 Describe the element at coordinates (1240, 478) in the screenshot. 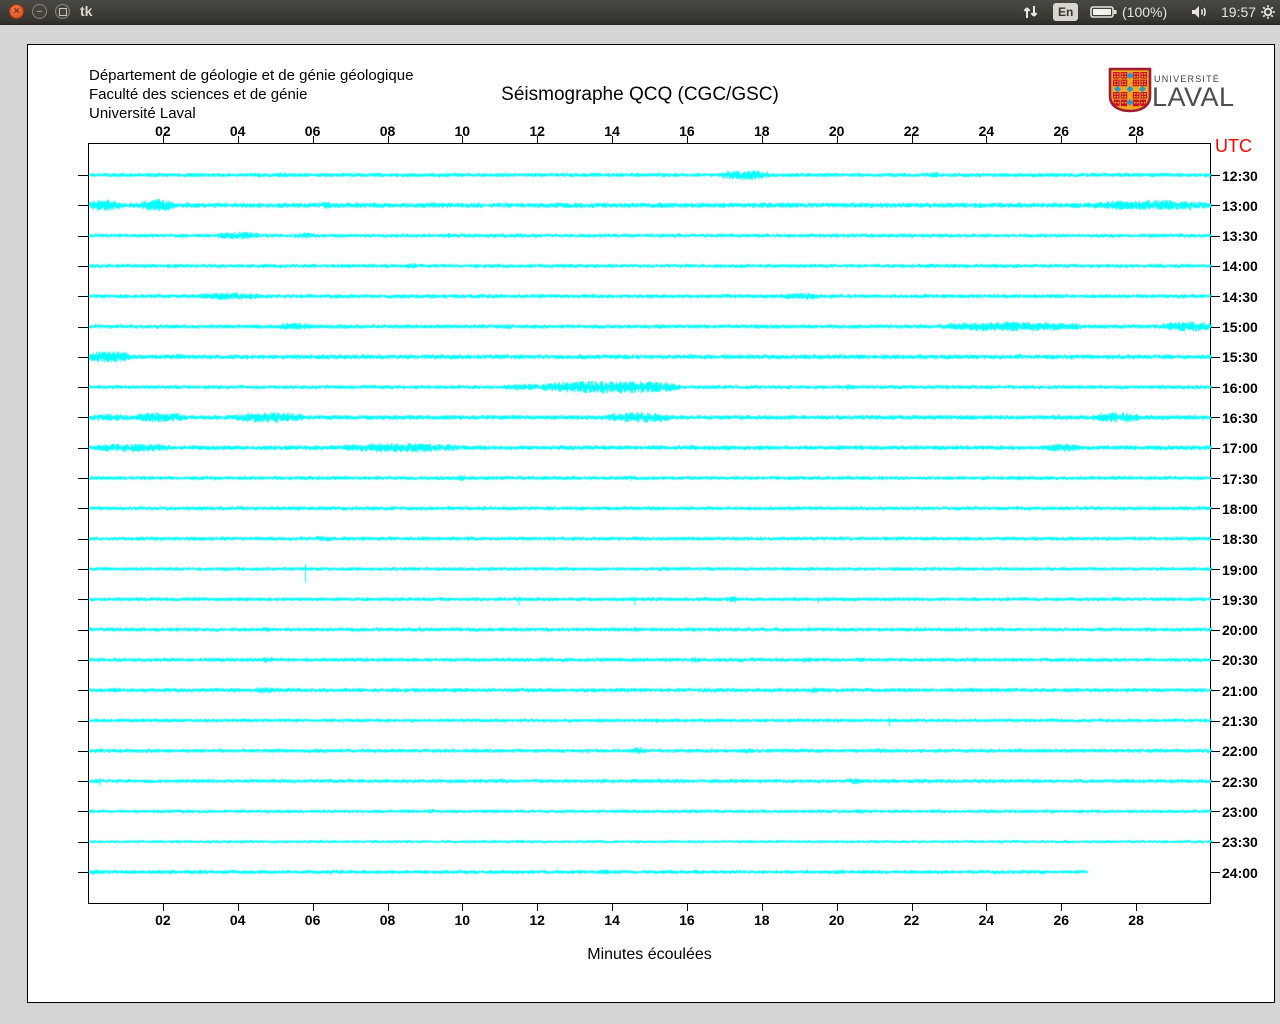

I see `utc-row-label: 17:30` at that location.